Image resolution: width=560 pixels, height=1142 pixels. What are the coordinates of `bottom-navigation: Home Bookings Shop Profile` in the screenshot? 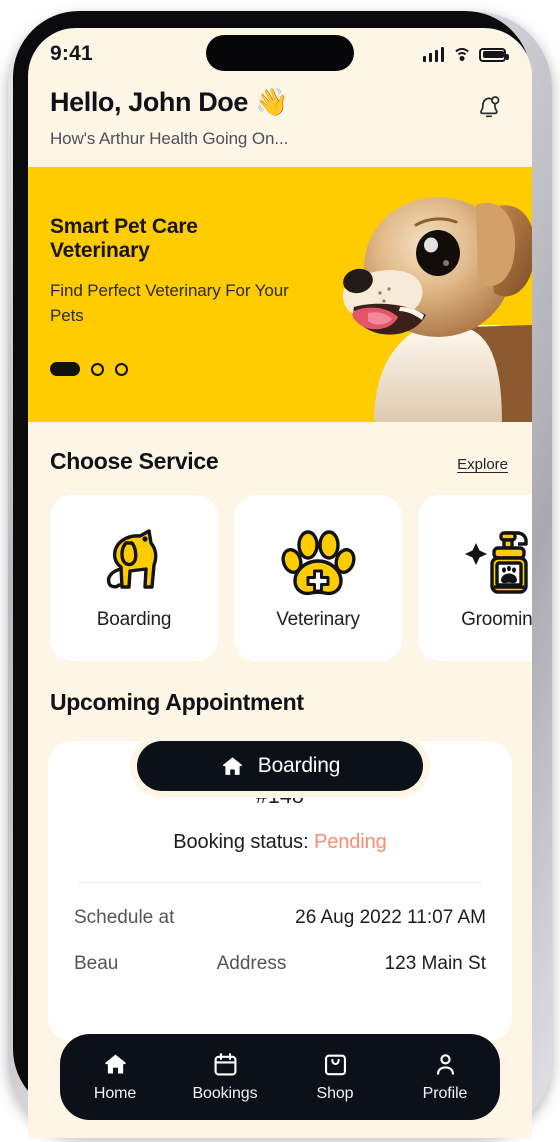 It's located at (280, 1077).